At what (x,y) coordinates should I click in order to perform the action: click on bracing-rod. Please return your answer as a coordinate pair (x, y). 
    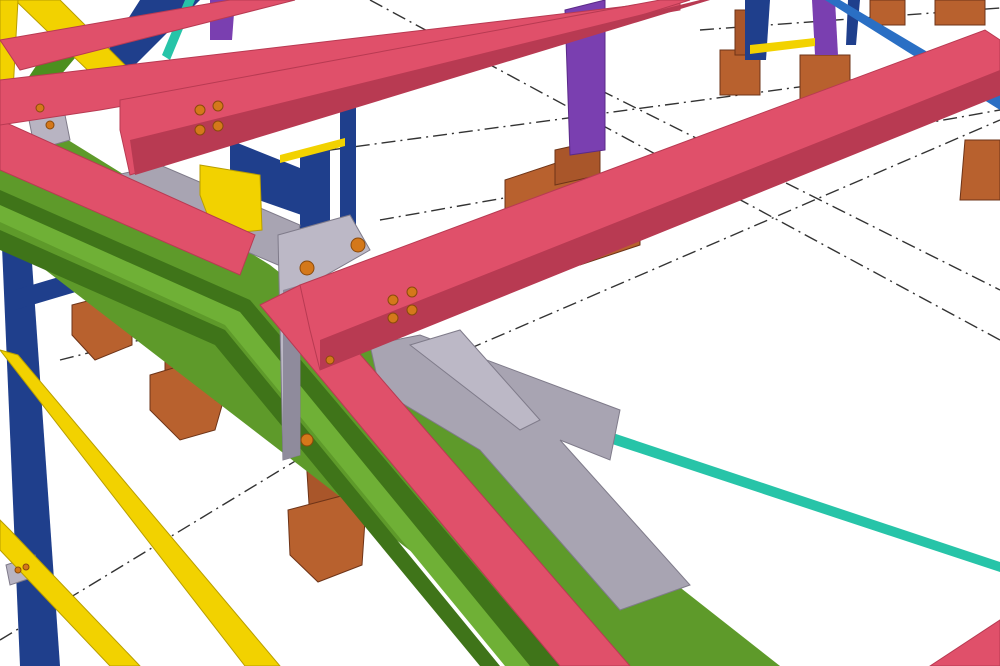
    Looking at the image, I should click on (800, 501).